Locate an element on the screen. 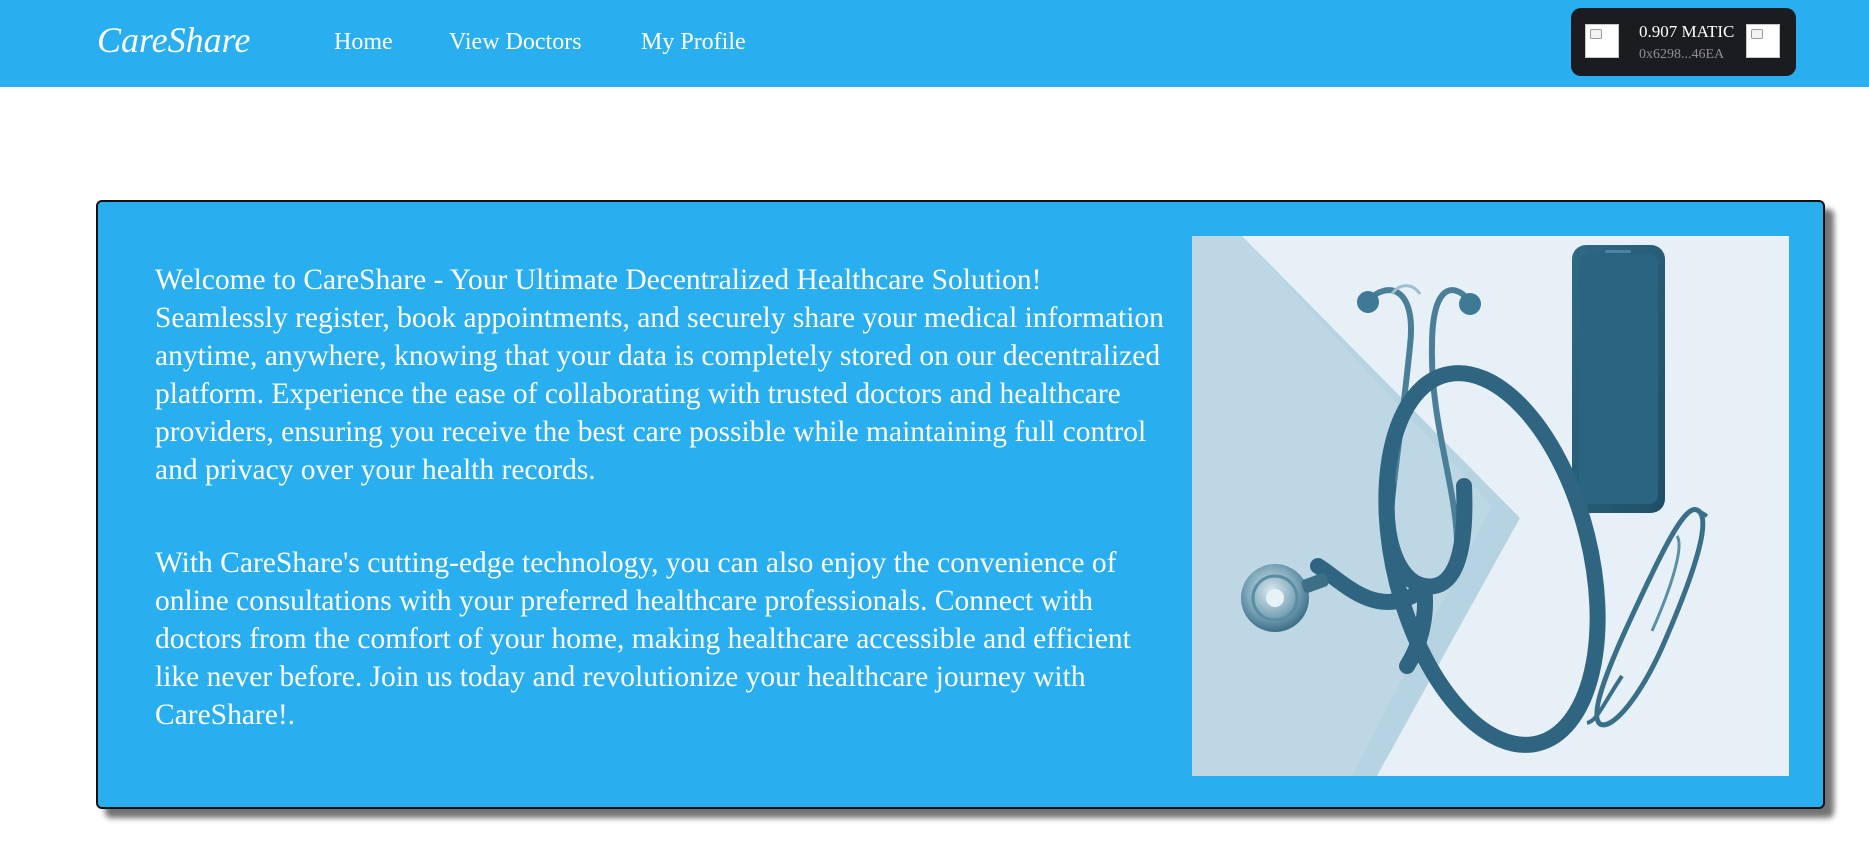  nav-link-view-doctors: View Doctors is located at coordinates (515, 42).